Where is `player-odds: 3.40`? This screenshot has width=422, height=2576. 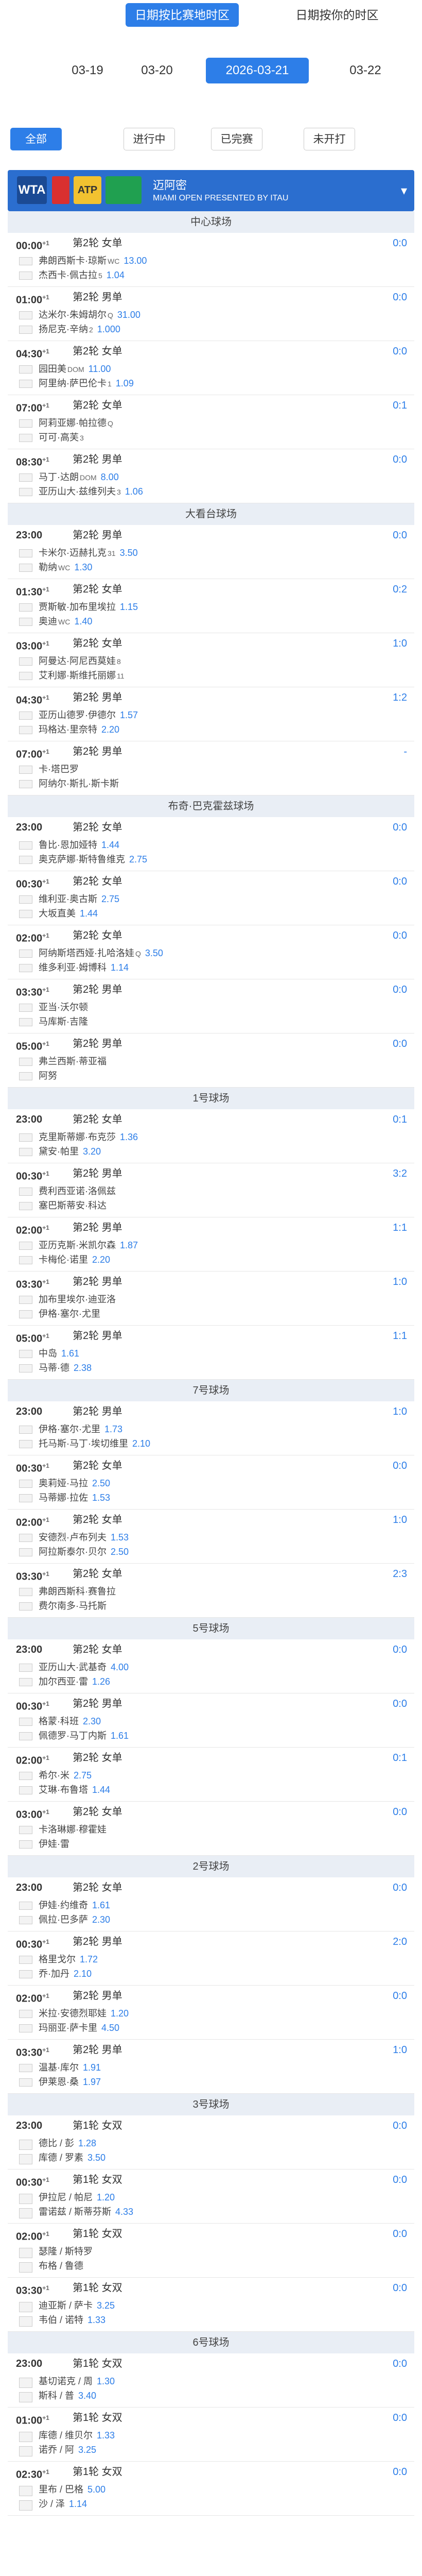 player-odds: 3.40 is located at coordinates (88, 2396).